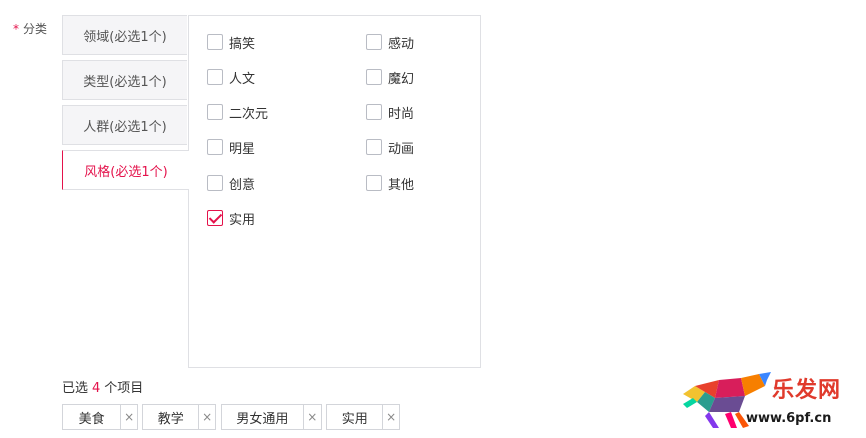 This screenshot has width=866, height=438. What do you see at coordinates (401, 114) in the screenshot?
I see `option-label: 时尚` at bounding box center [401, 114].